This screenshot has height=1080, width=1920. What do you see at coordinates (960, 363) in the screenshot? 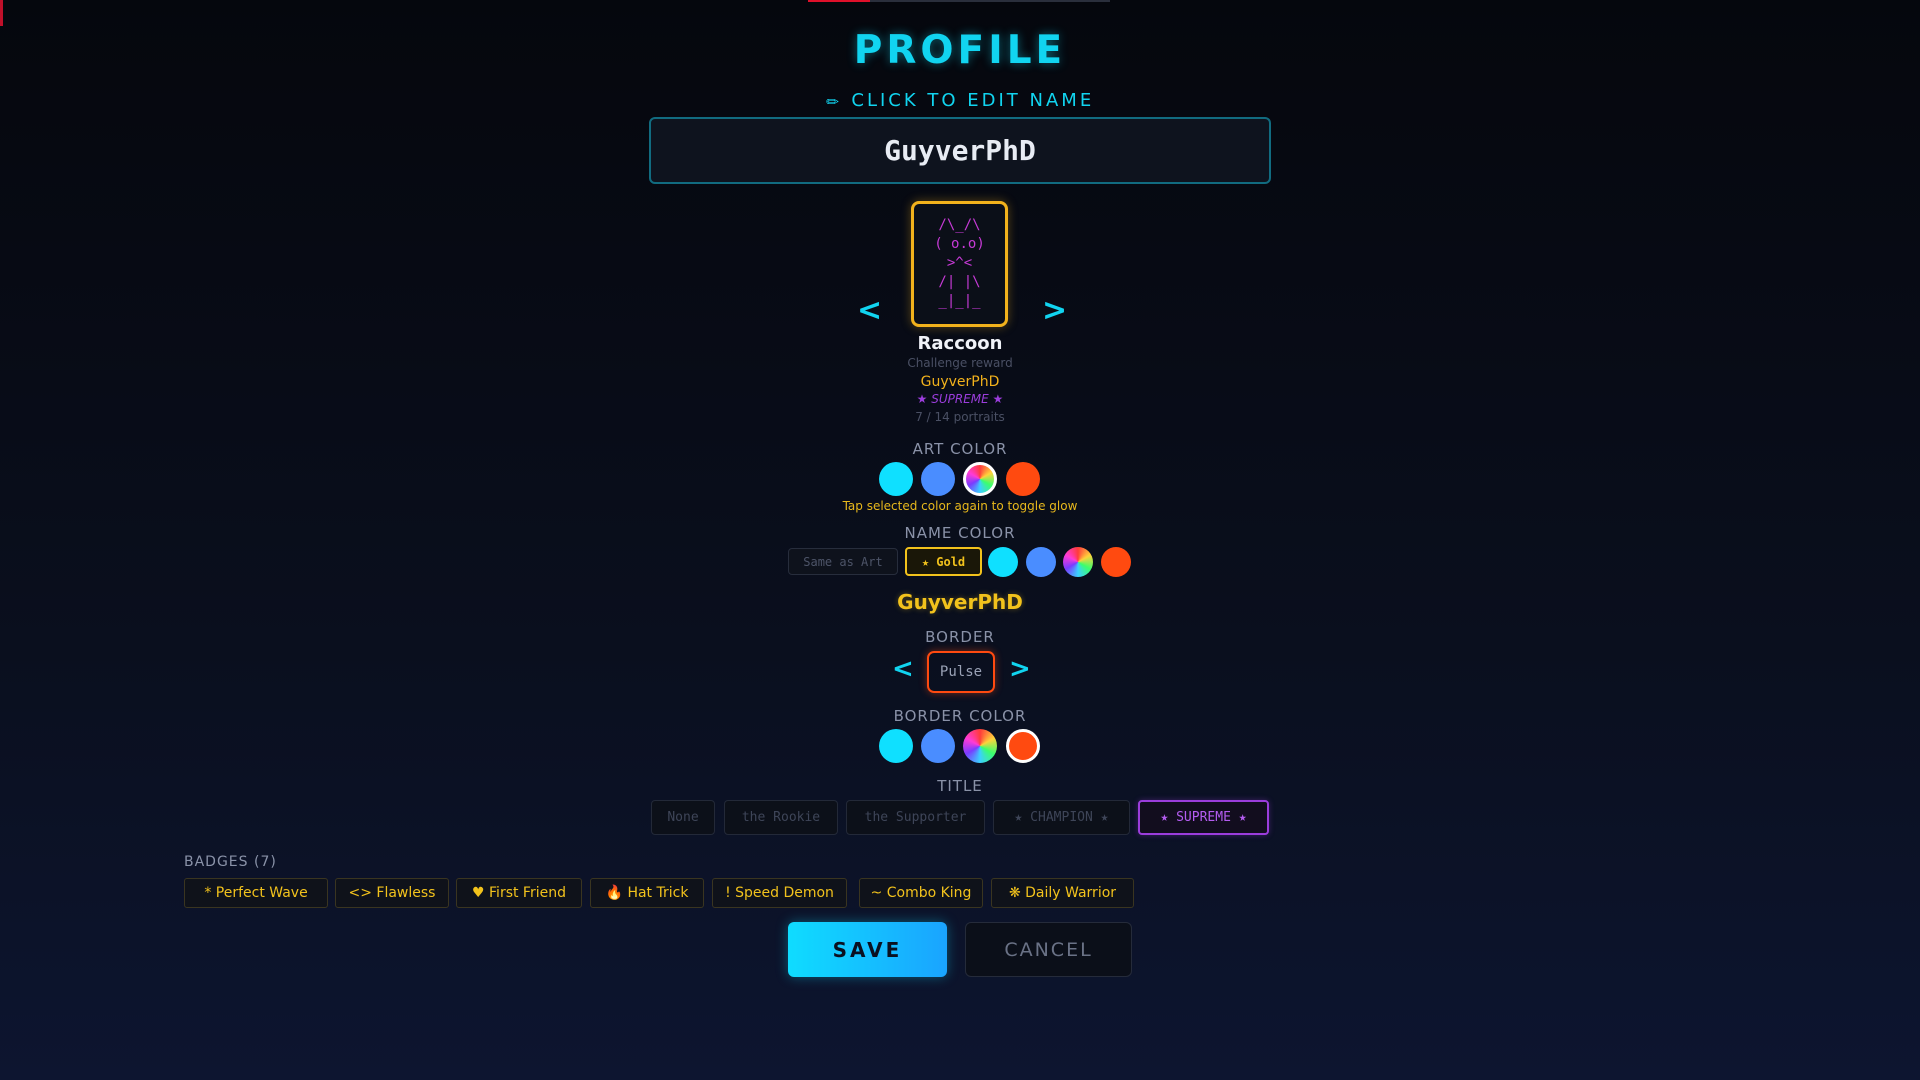
I see `portrait-source: Challenge reward` at bounding box center [960, 363].